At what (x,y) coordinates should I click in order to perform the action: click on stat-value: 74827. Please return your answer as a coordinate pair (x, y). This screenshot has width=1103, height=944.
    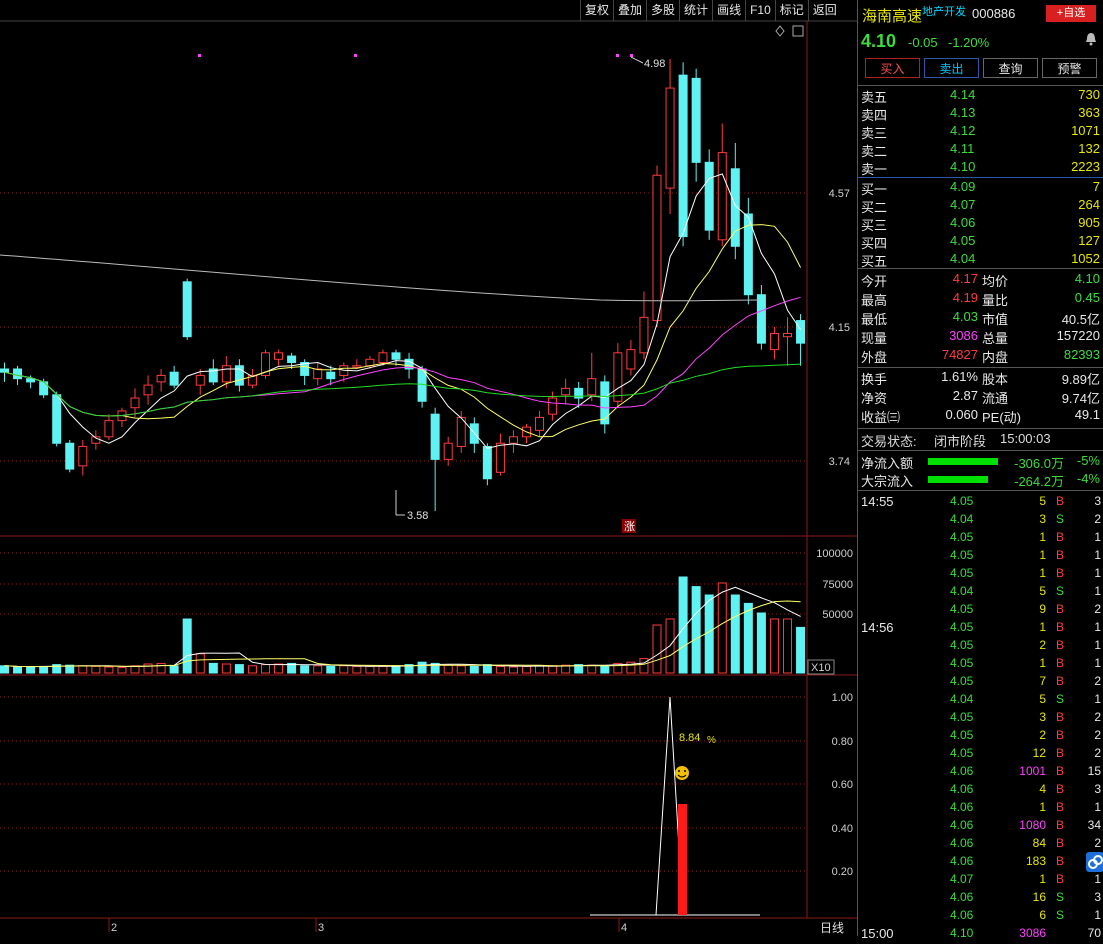
    Looking at the image, I should click on (959, 354).